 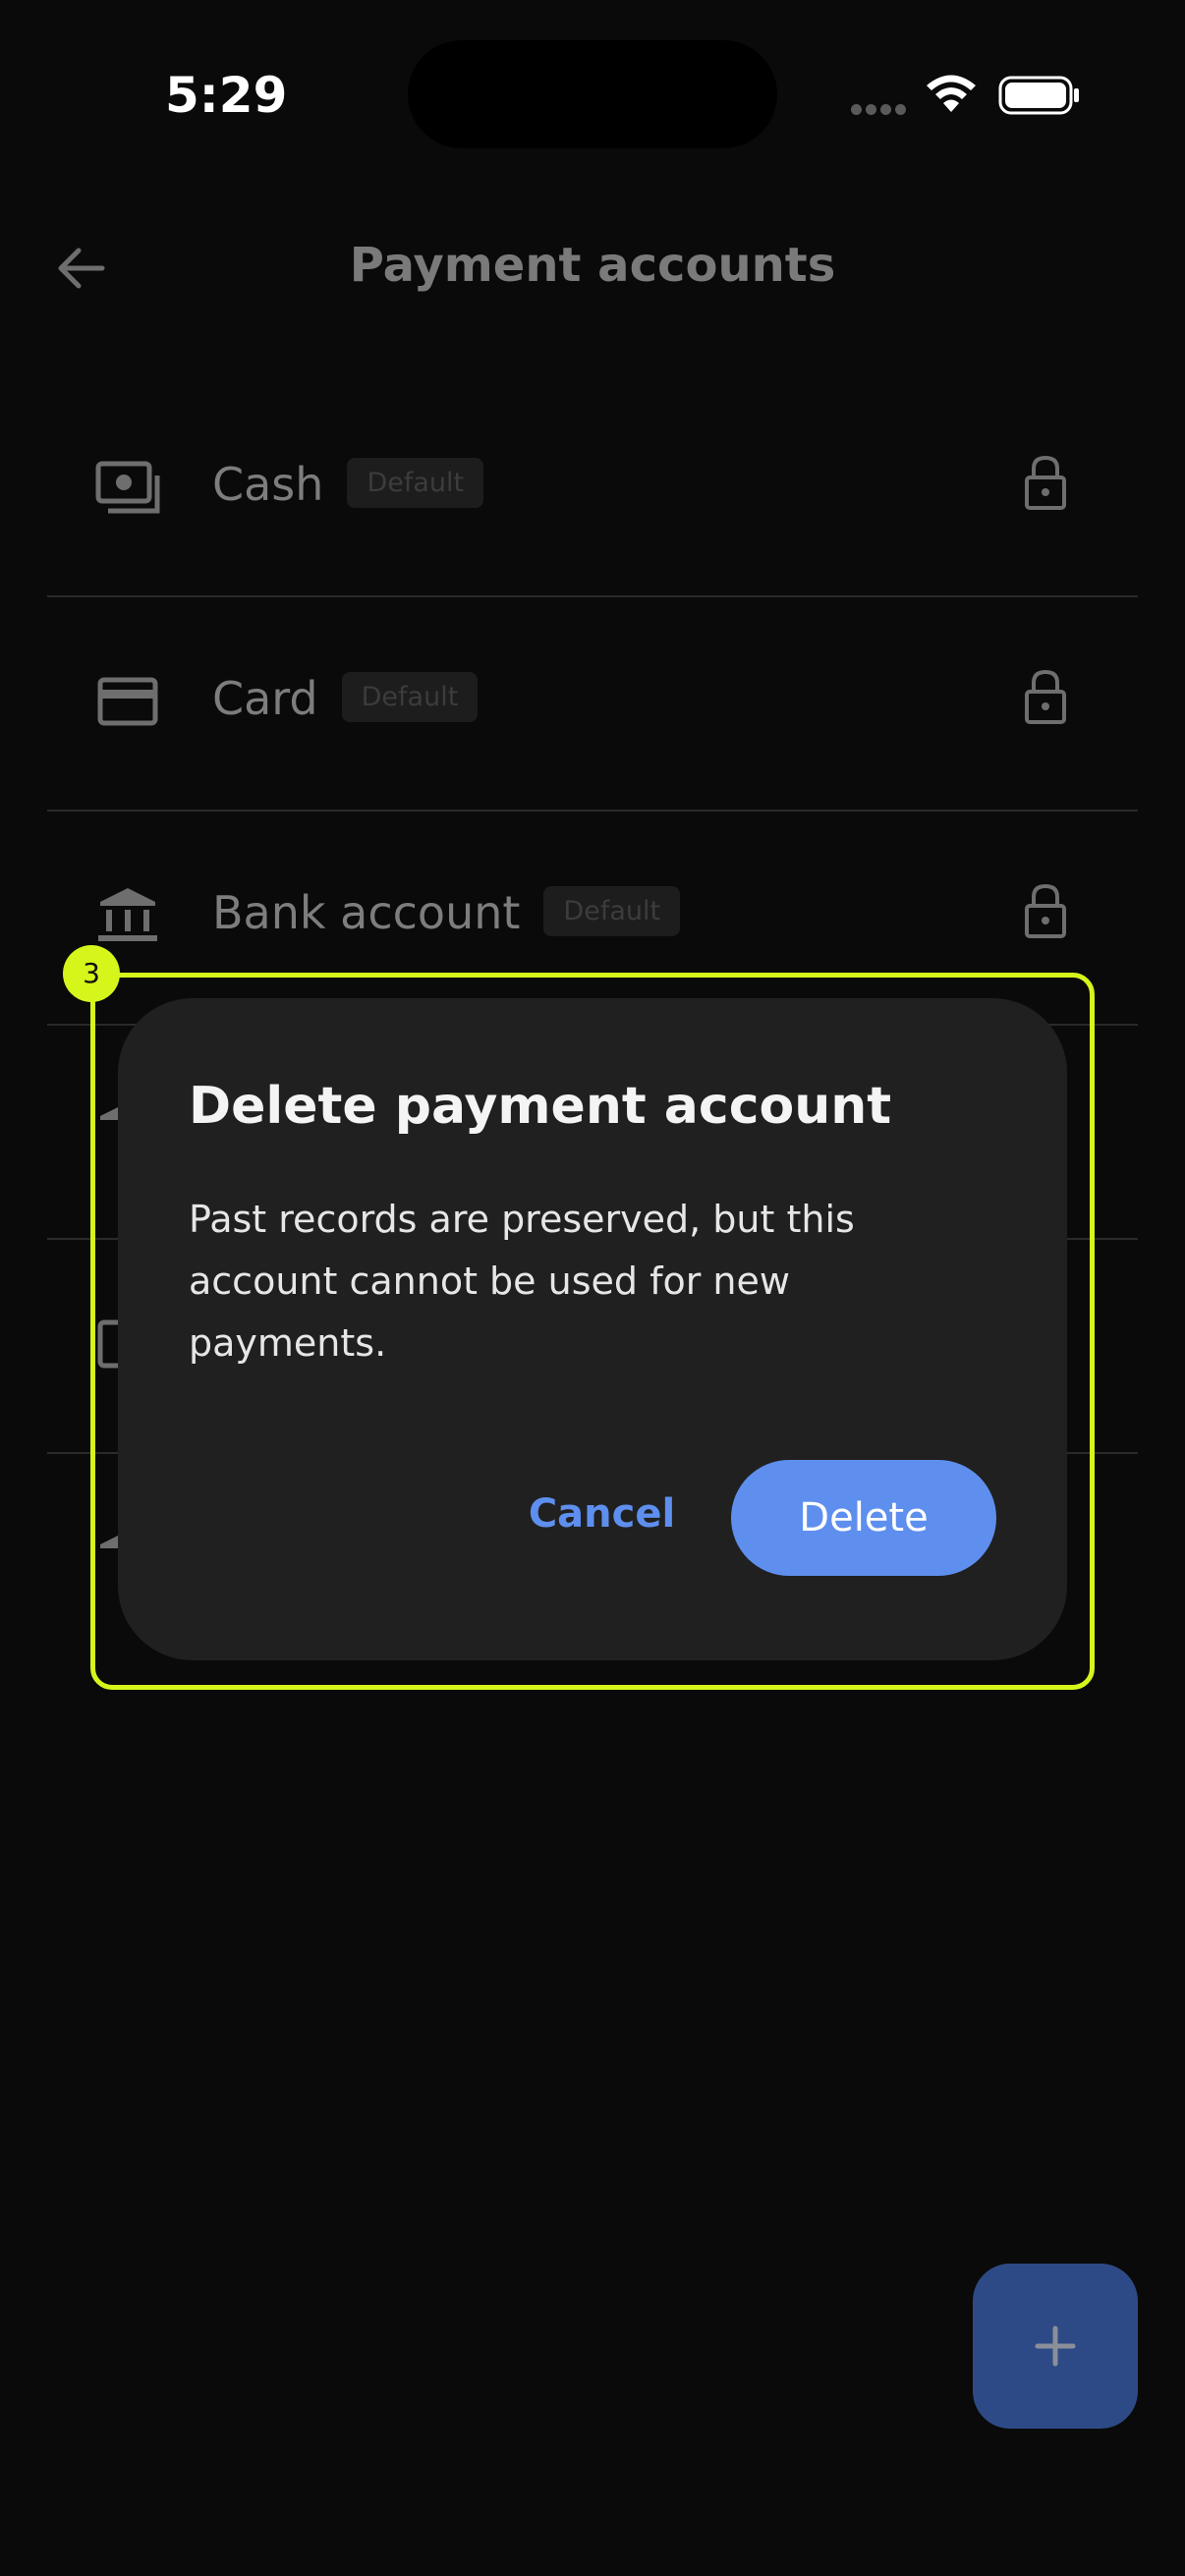 I want to click on cash-icon, so click(x=128, y=487).